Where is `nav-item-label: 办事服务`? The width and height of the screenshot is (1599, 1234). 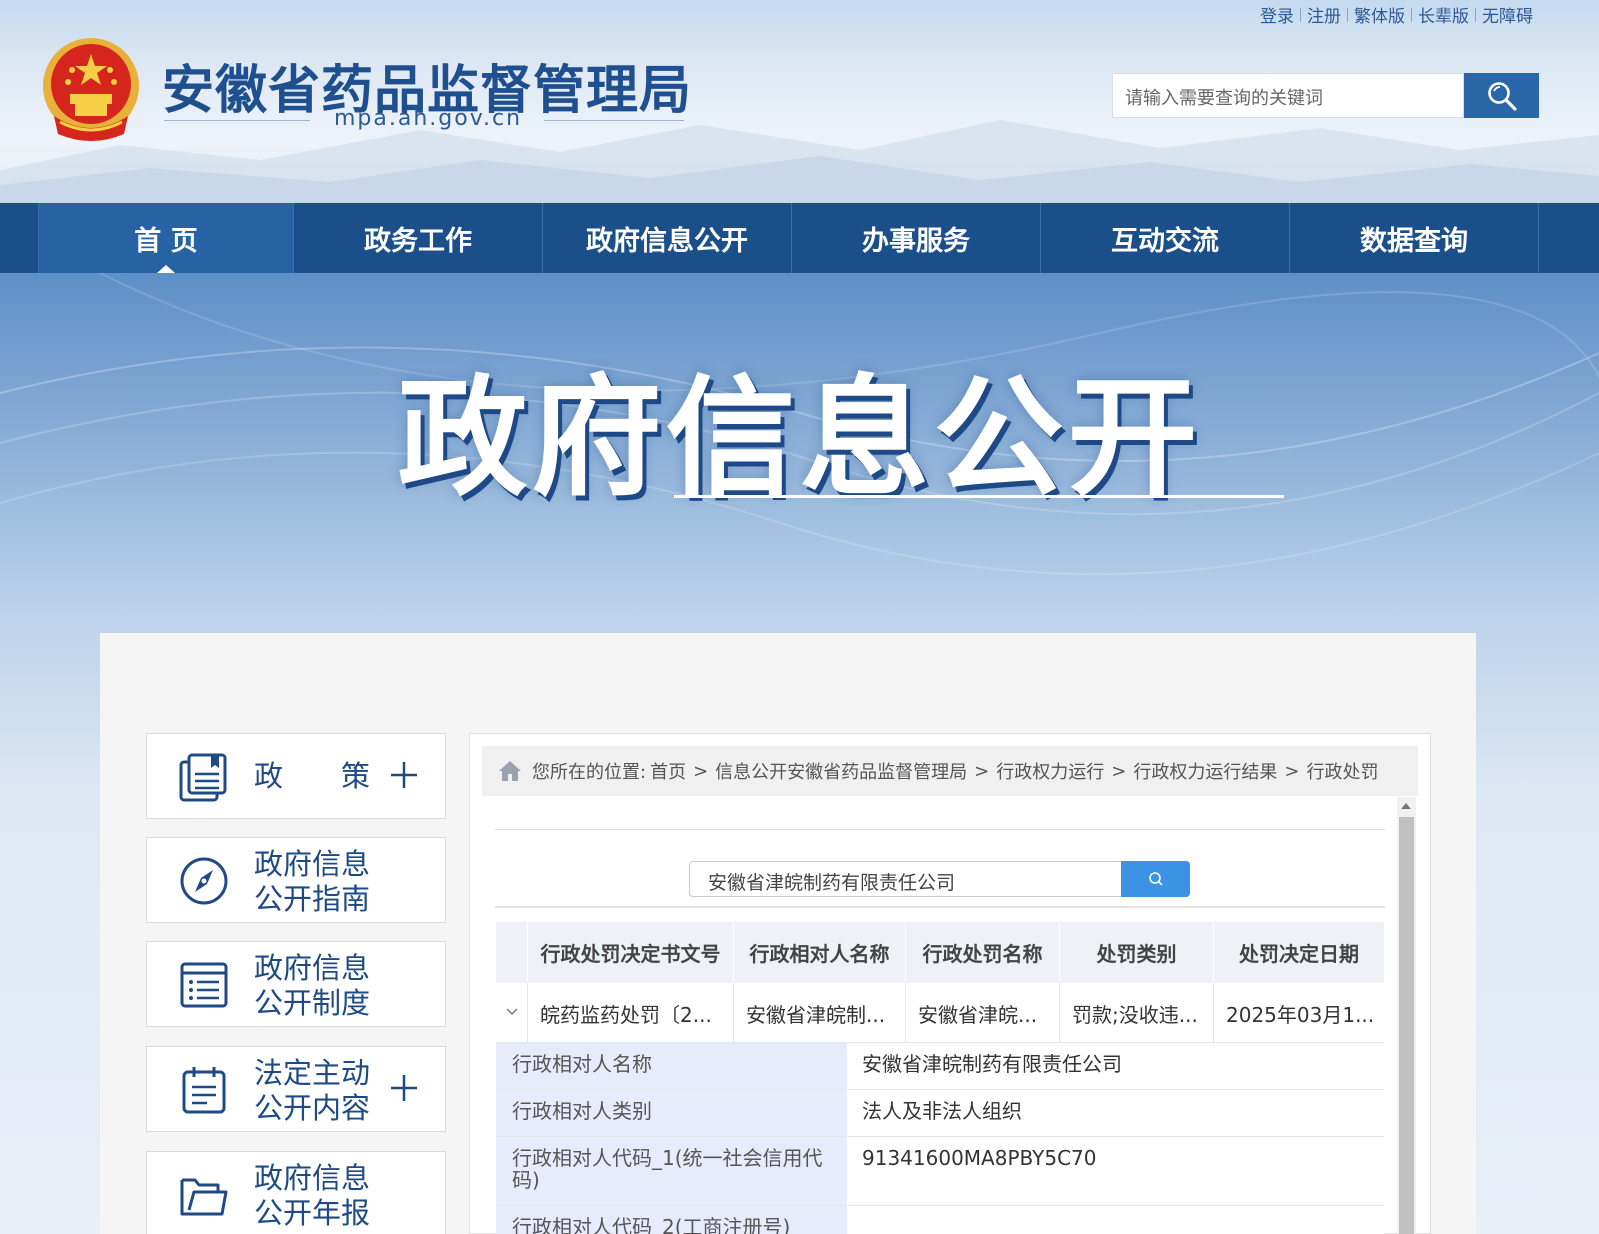 nav-item-label: 办事服务 is located at coordinates (916, 241).